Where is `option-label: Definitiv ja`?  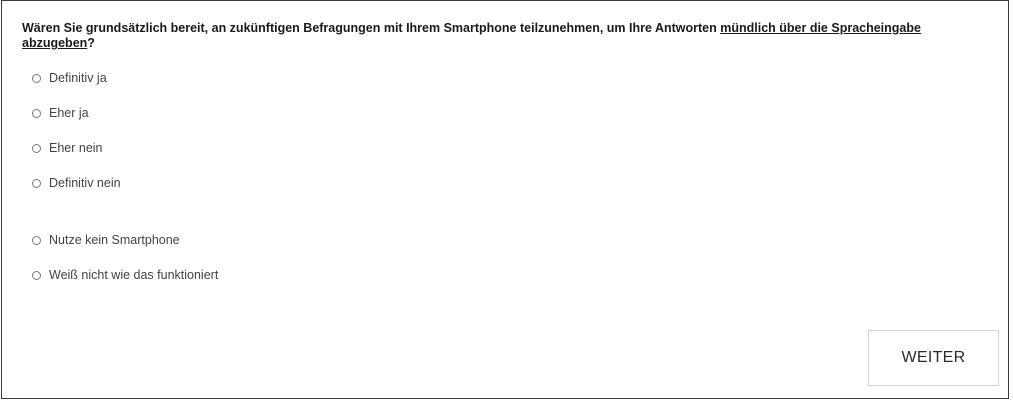
option-label: Definitiv ja is located at coordinates (78, 78).